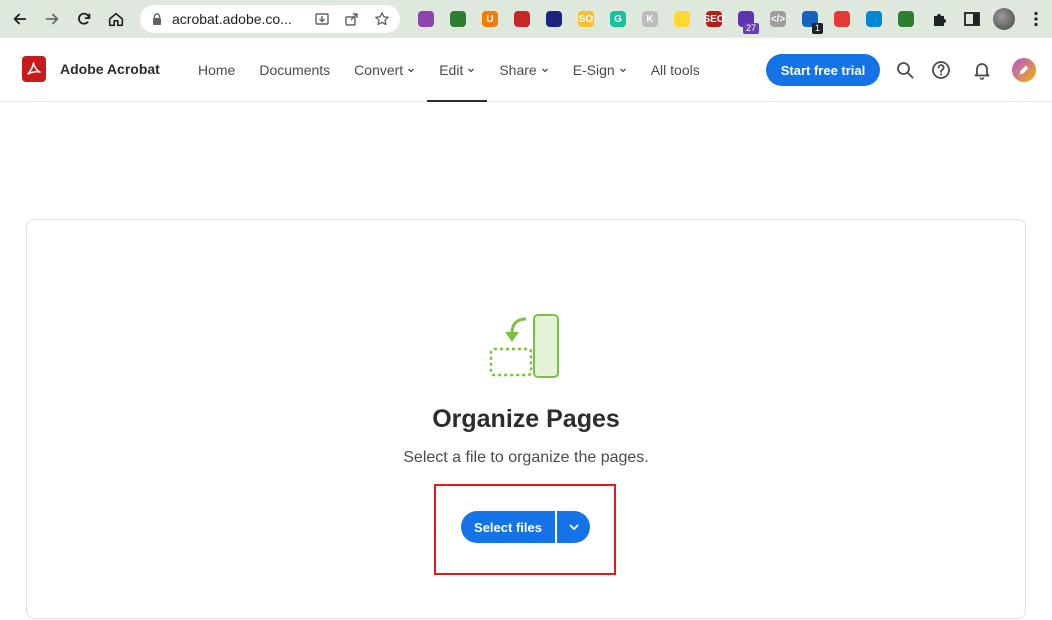 The image size is (1052, 620). I want to click on start-free-trial-button: Start free trial, so click(823, 70).